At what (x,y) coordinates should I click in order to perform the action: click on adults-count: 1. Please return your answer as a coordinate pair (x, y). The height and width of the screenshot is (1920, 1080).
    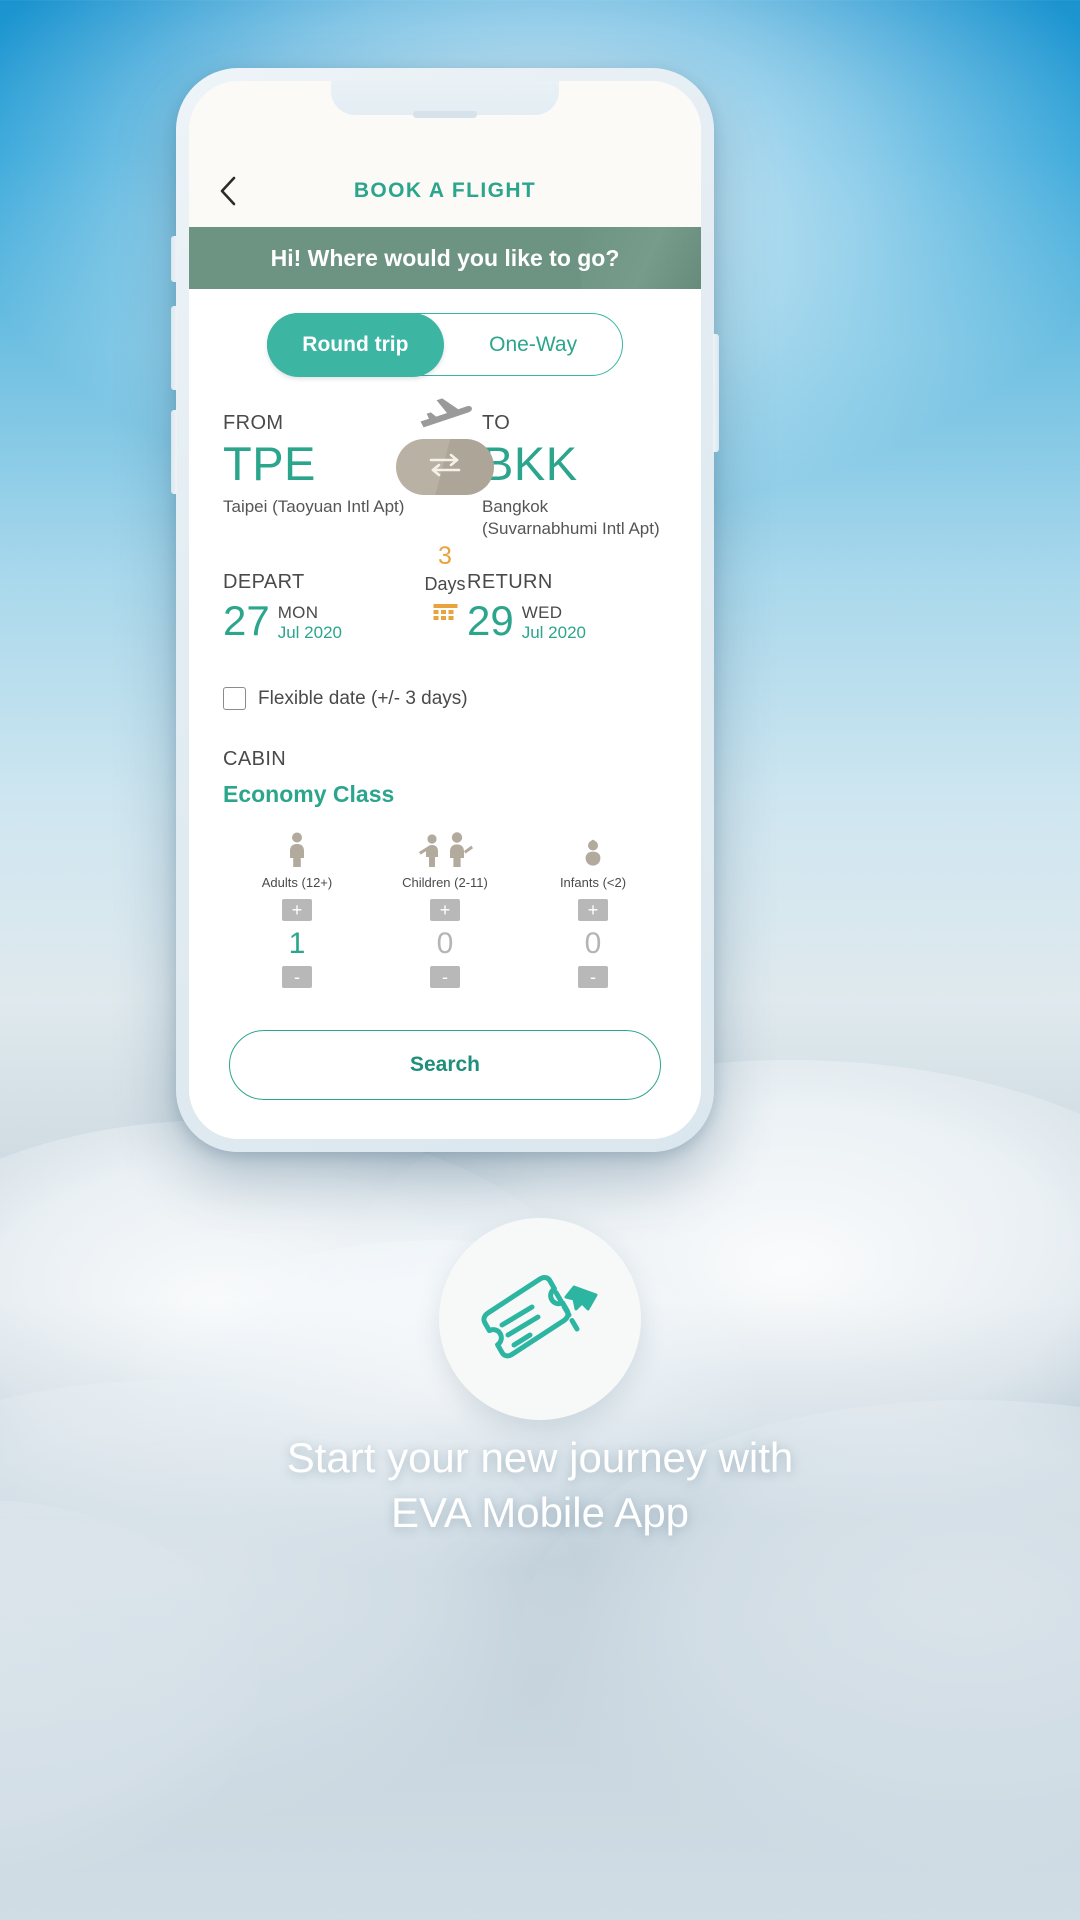
    Looking at the image, I should click on (297, 944).